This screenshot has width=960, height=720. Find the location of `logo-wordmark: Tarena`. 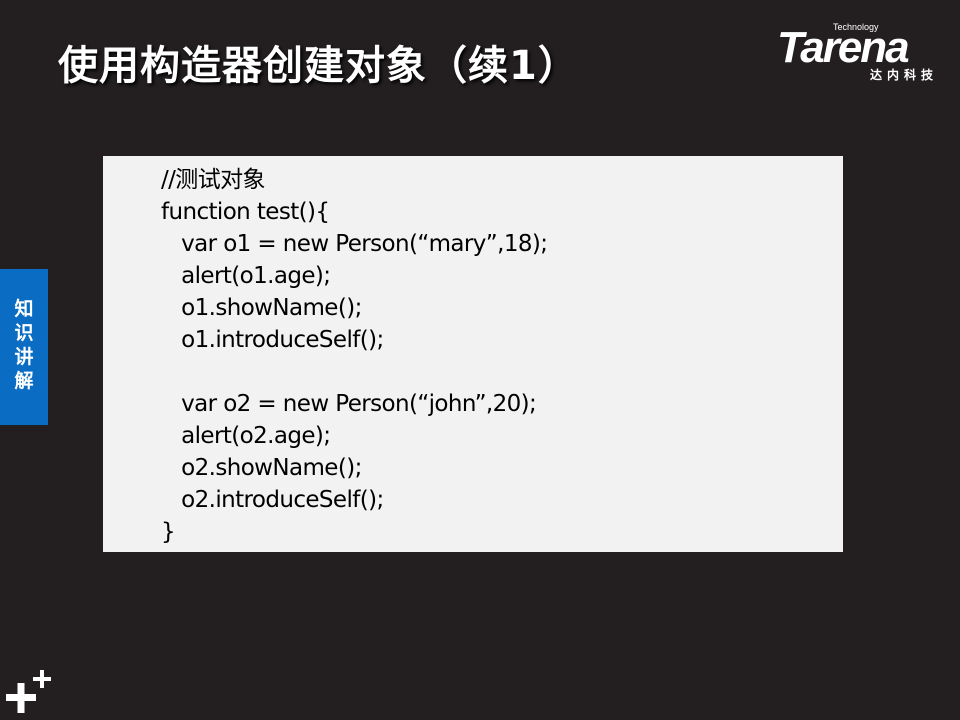

logo-wordmark: Tarena is located at coordinates (843, 47).